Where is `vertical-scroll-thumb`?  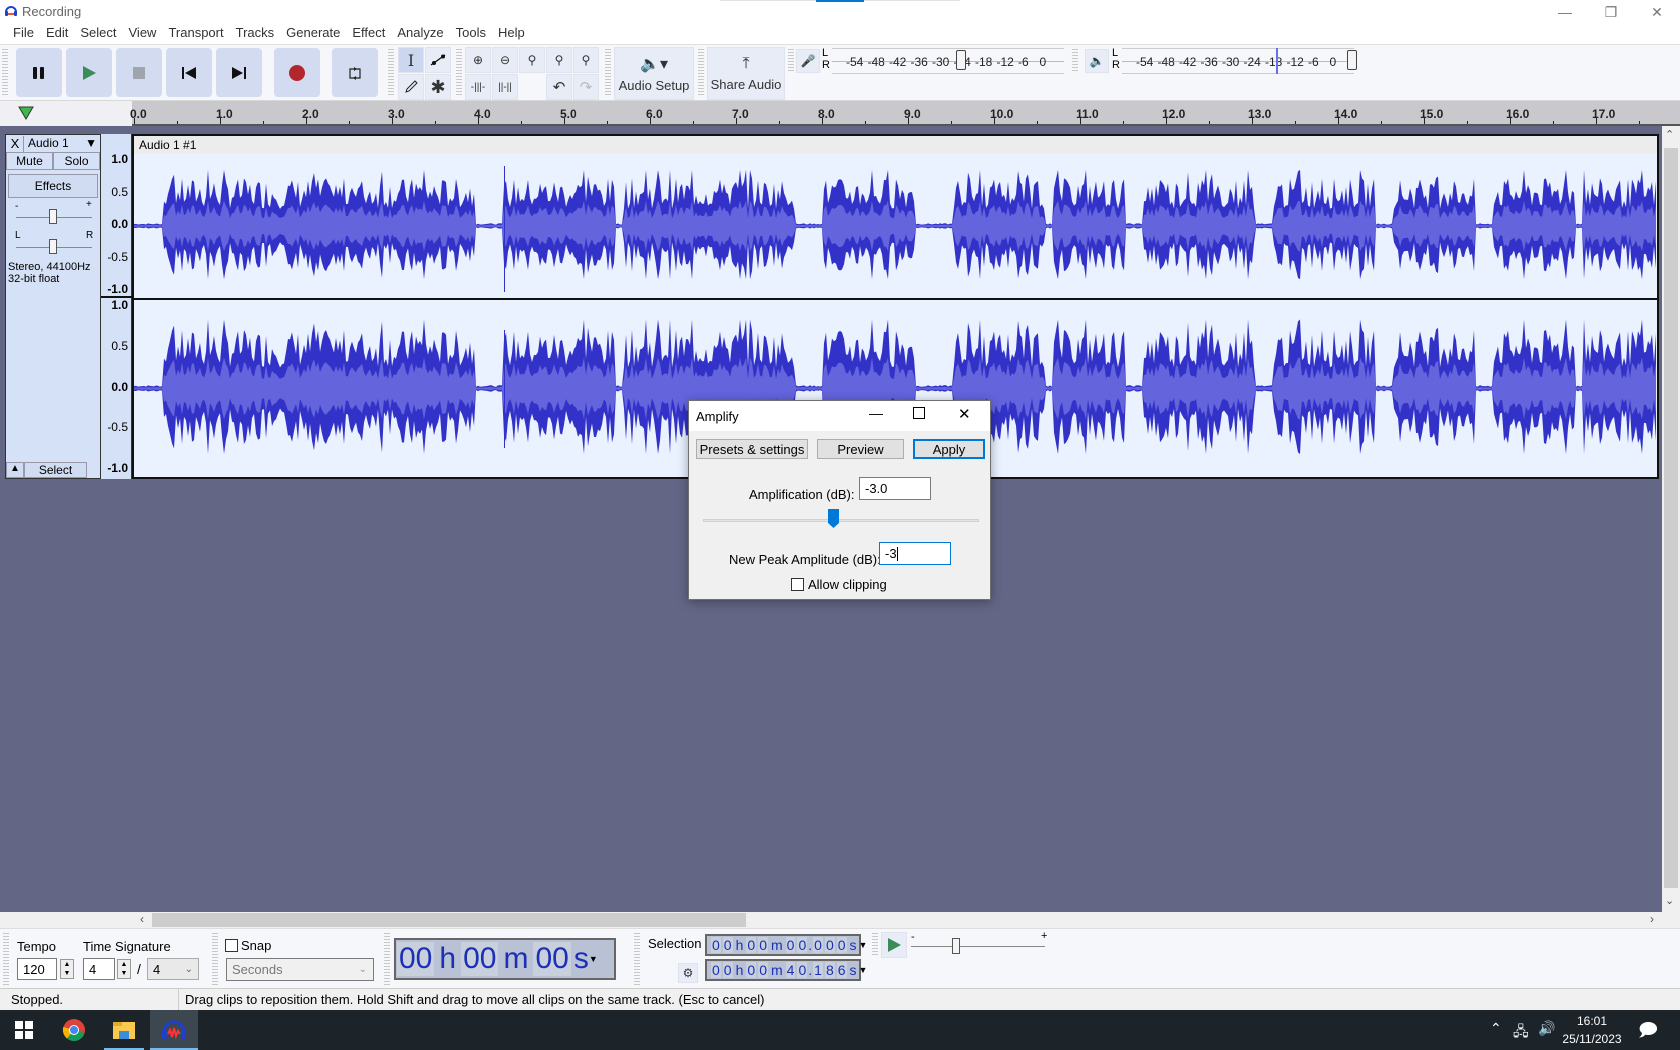
vertical-scroll-thumb is located at coordinates (1671, 518).